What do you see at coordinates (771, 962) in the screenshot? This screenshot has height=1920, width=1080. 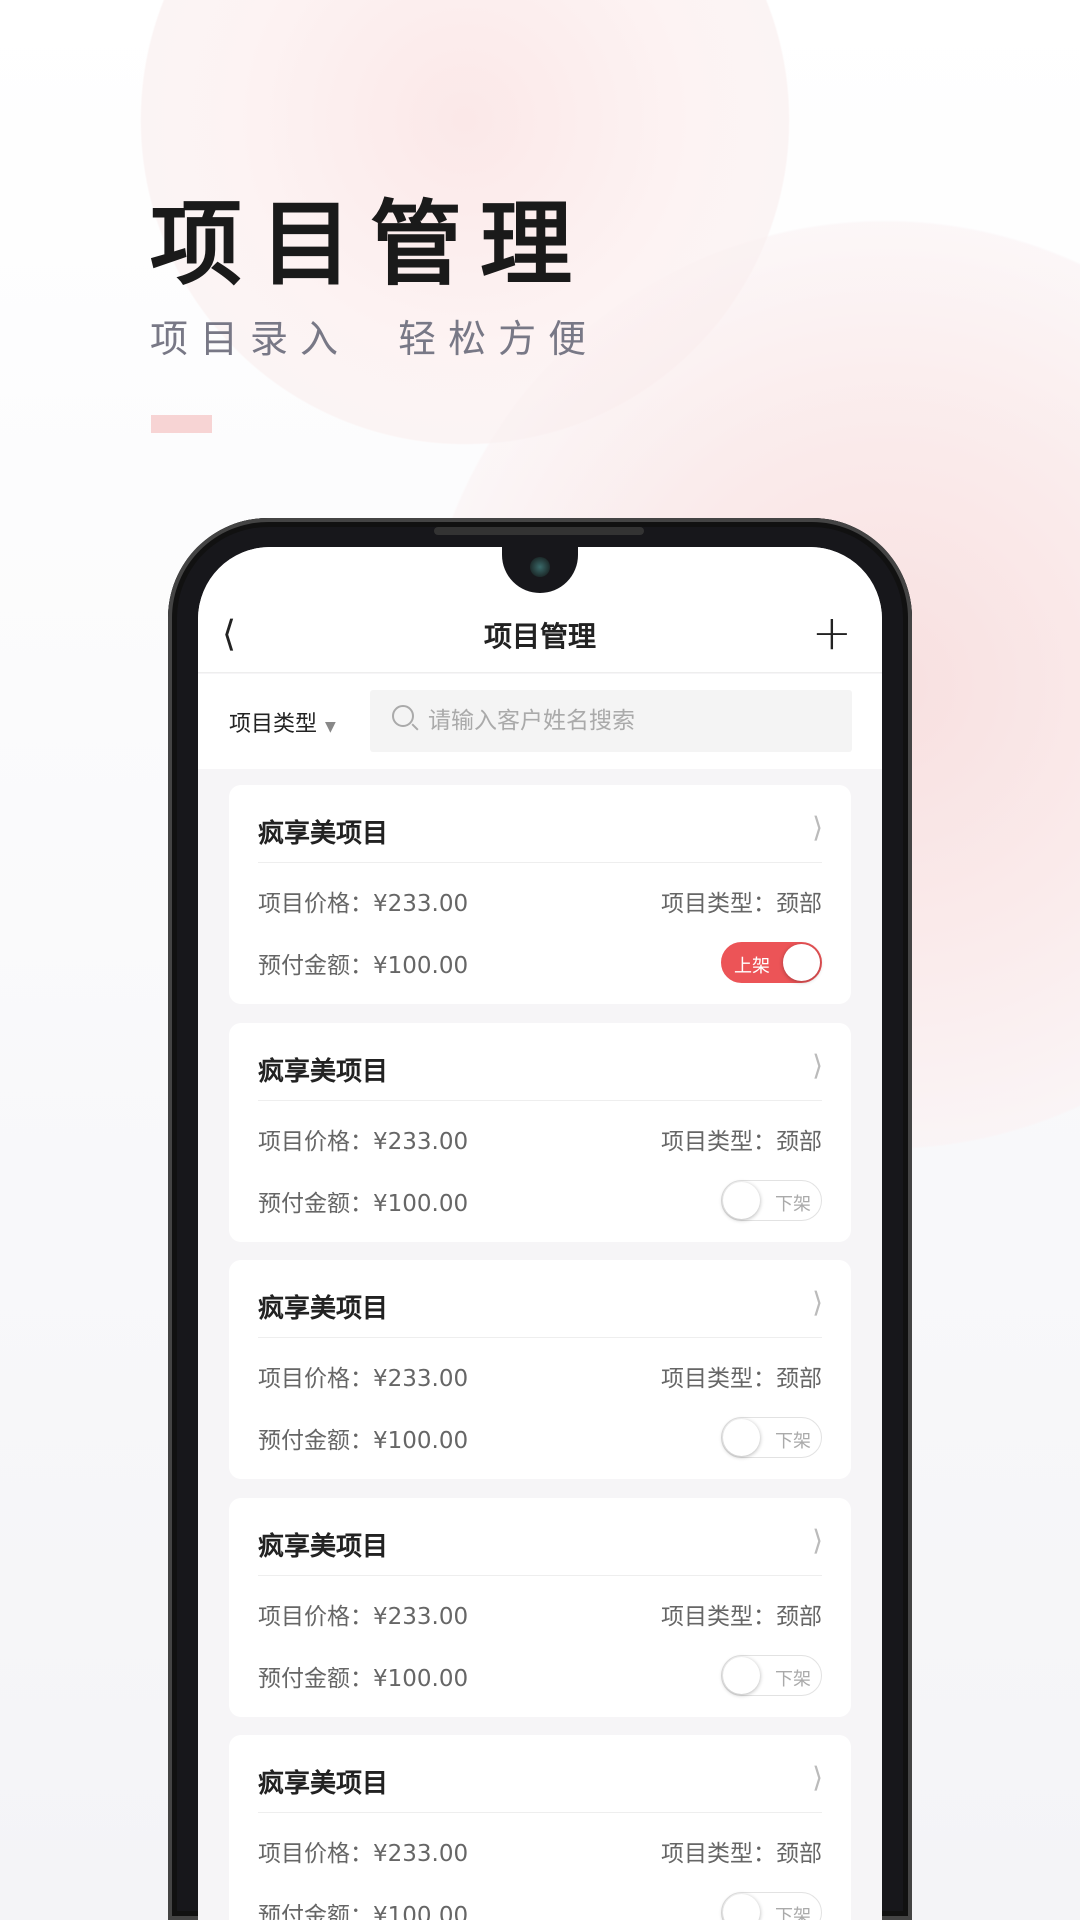 I see `status-toggle: 上架` at bounding box center [771, 962].